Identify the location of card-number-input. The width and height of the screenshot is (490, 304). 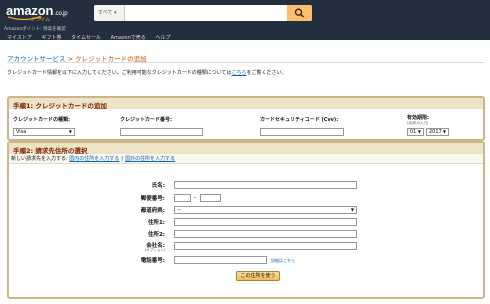
(161, 132).